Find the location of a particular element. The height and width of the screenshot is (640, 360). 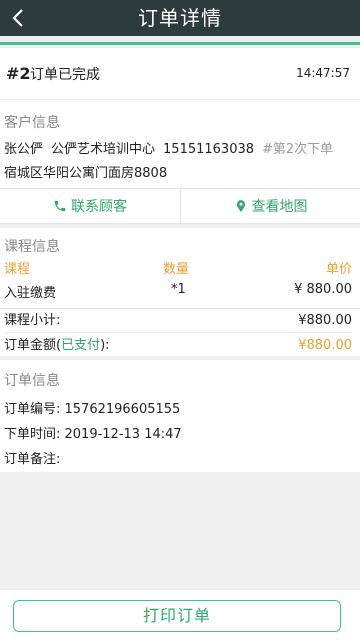

order-count: #第2次下单 is located at coordinates (298, 149).